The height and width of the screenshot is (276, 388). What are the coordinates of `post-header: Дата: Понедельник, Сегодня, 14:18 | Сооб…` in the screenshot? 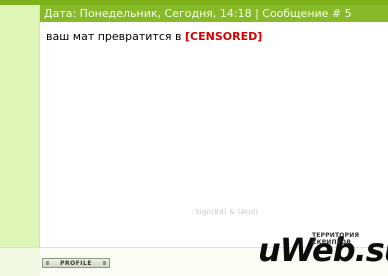 It's located at (214, 13).